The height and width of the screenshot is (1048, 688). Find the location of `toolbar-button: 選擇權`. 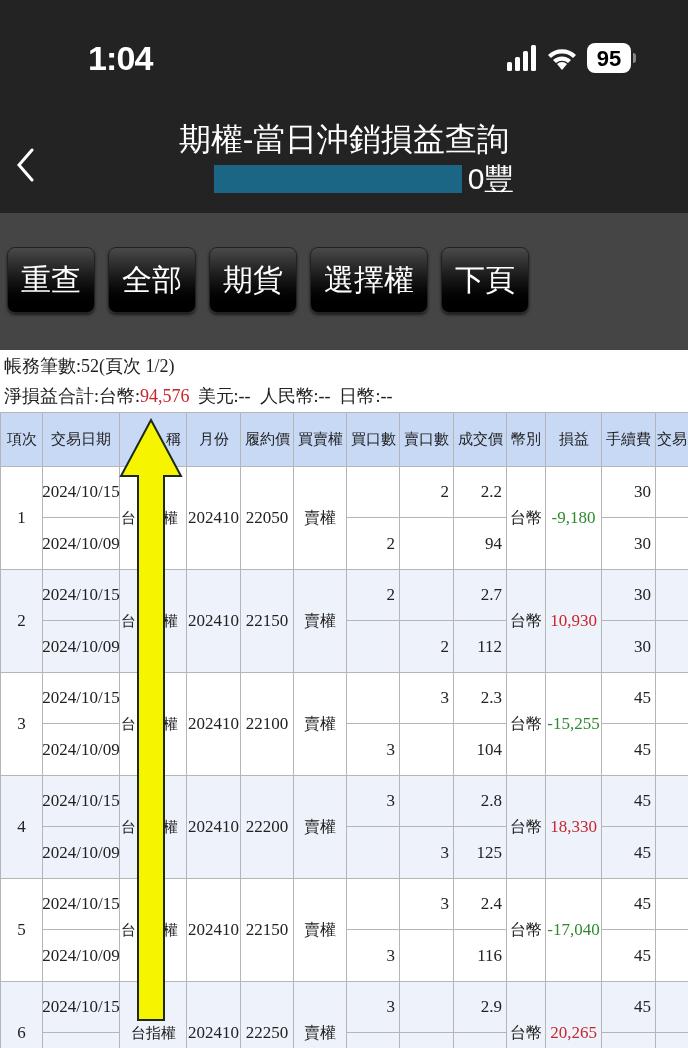

toolbar-button: 選擇權 is located at coordinates (369, 279).